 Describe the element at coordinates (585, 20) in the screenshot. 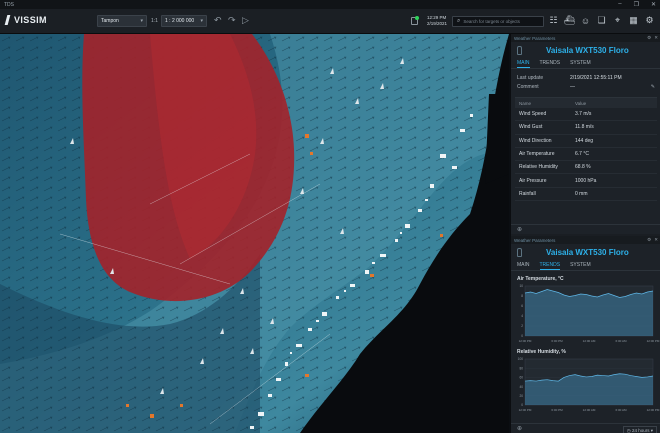

I see `people-icon: ☺` at that location.